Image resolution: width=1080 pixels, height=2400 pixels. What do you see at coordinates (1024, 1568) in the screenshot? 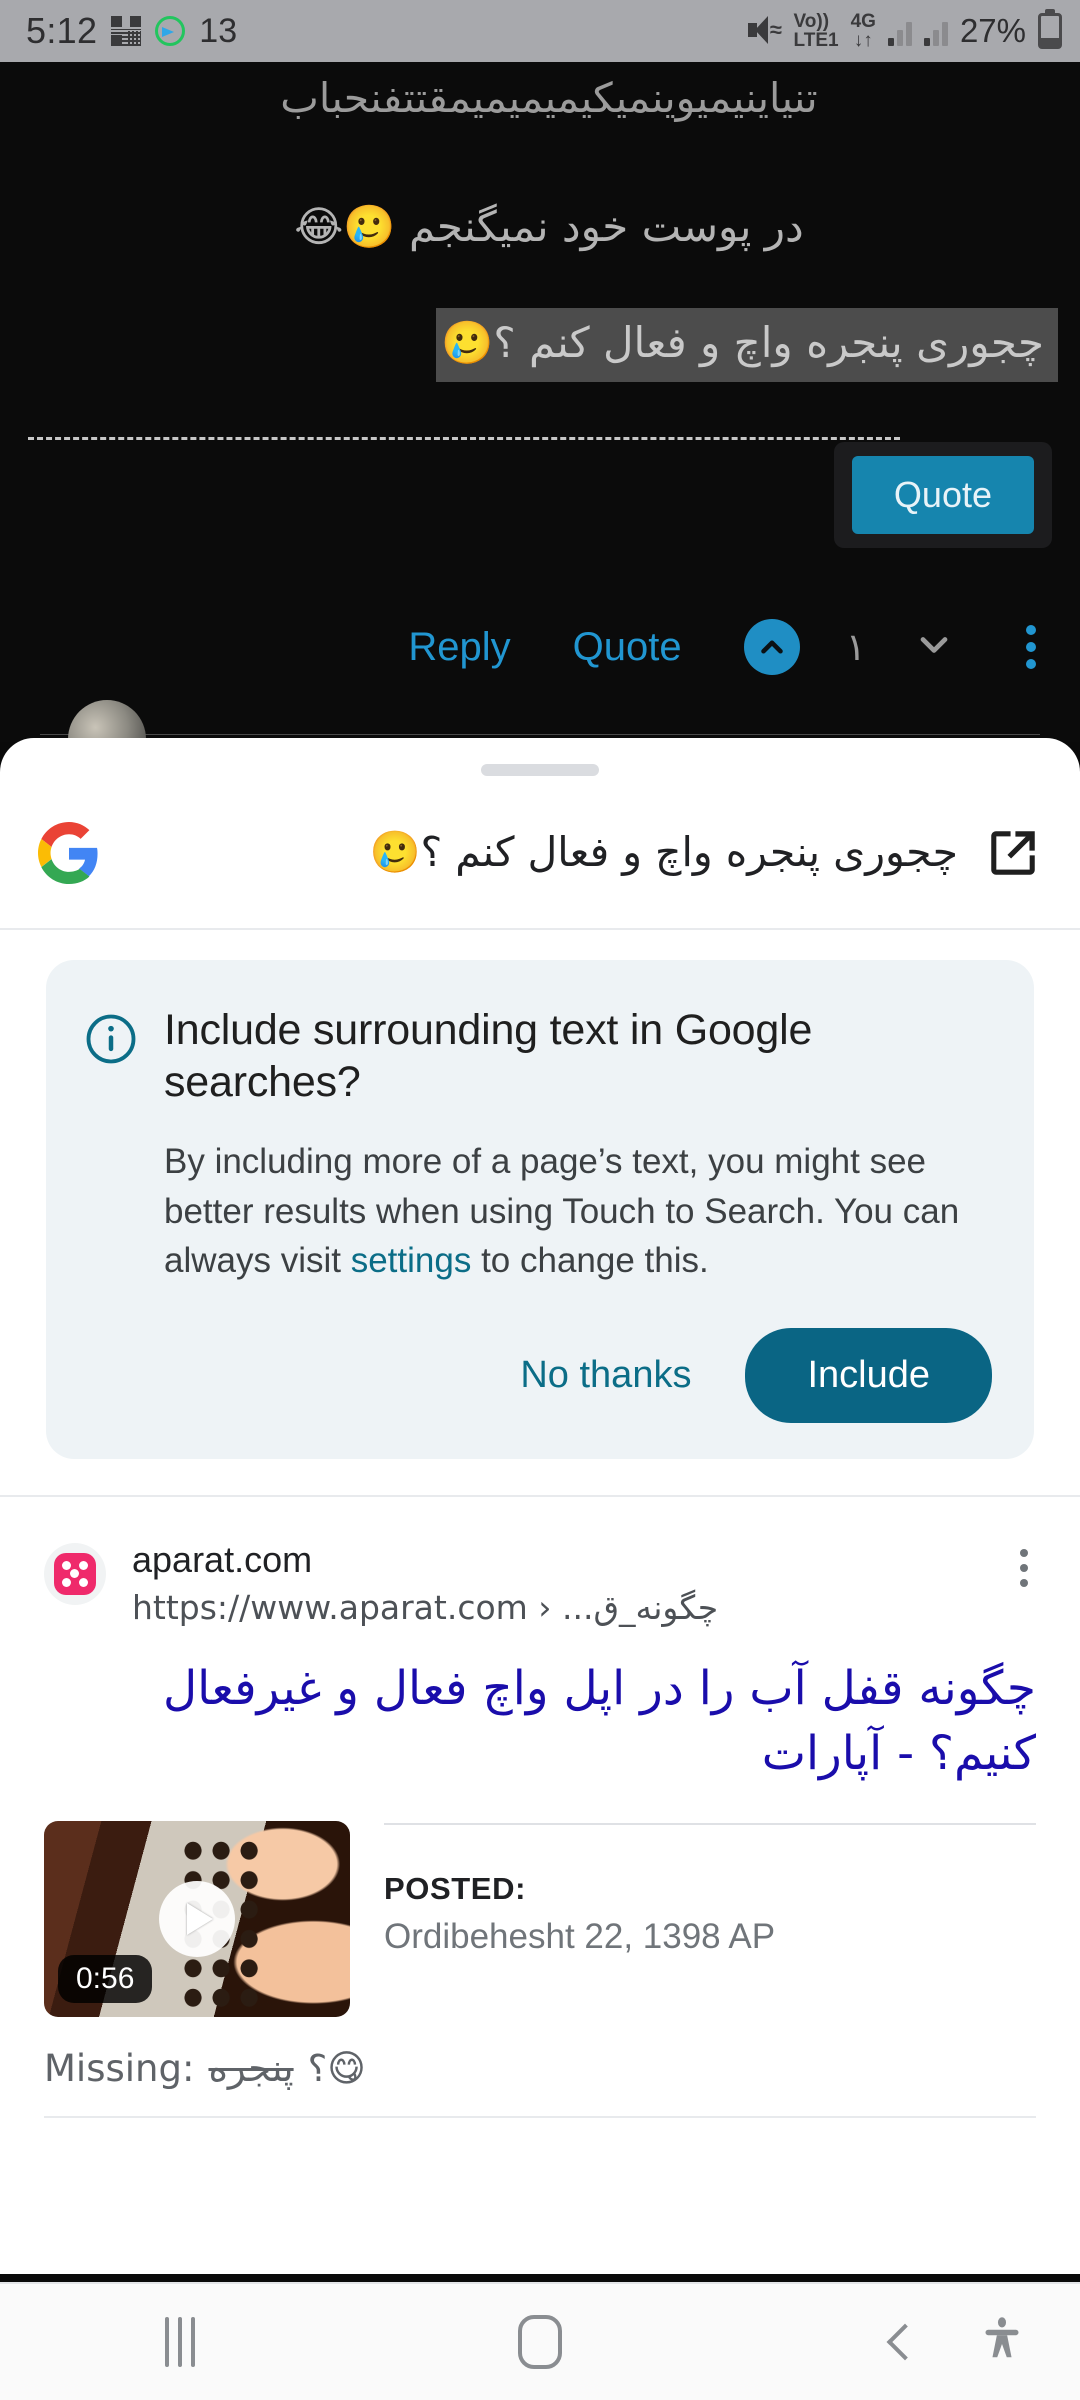
I see `more-options-icon` at bounding box center [1024, 1568].